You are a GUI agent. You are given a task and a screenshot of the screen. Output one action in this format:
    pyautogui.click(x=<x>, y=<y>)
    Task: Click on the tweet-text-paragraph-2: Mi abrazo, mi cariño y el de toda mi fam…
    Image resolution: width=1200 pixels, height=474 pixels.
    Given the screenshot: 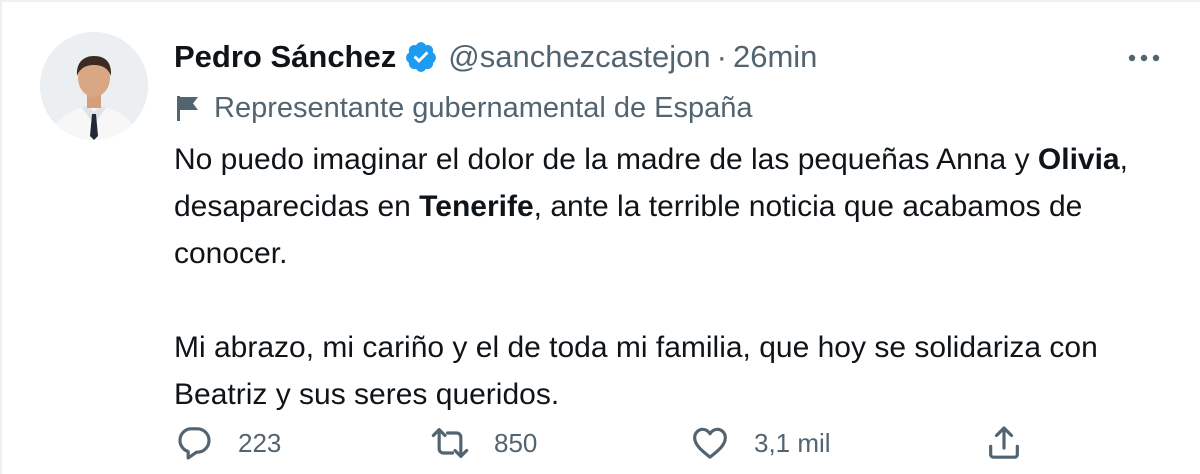 What is the action you would take?
    pyautogui.click(x=640, y=371)
    